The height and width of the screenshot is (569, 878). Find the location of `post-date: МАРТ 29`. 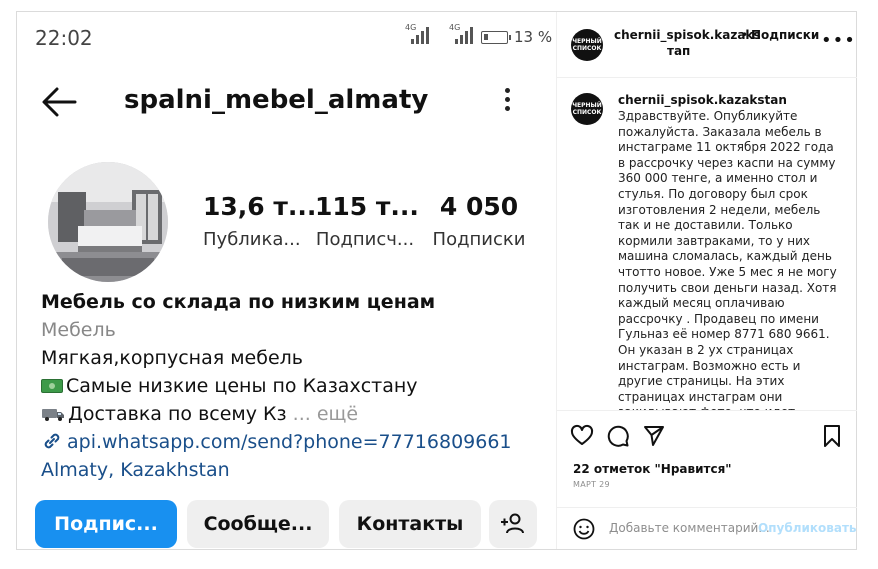

post-date: МАРТ 29 is located at coordinates (591, 484).